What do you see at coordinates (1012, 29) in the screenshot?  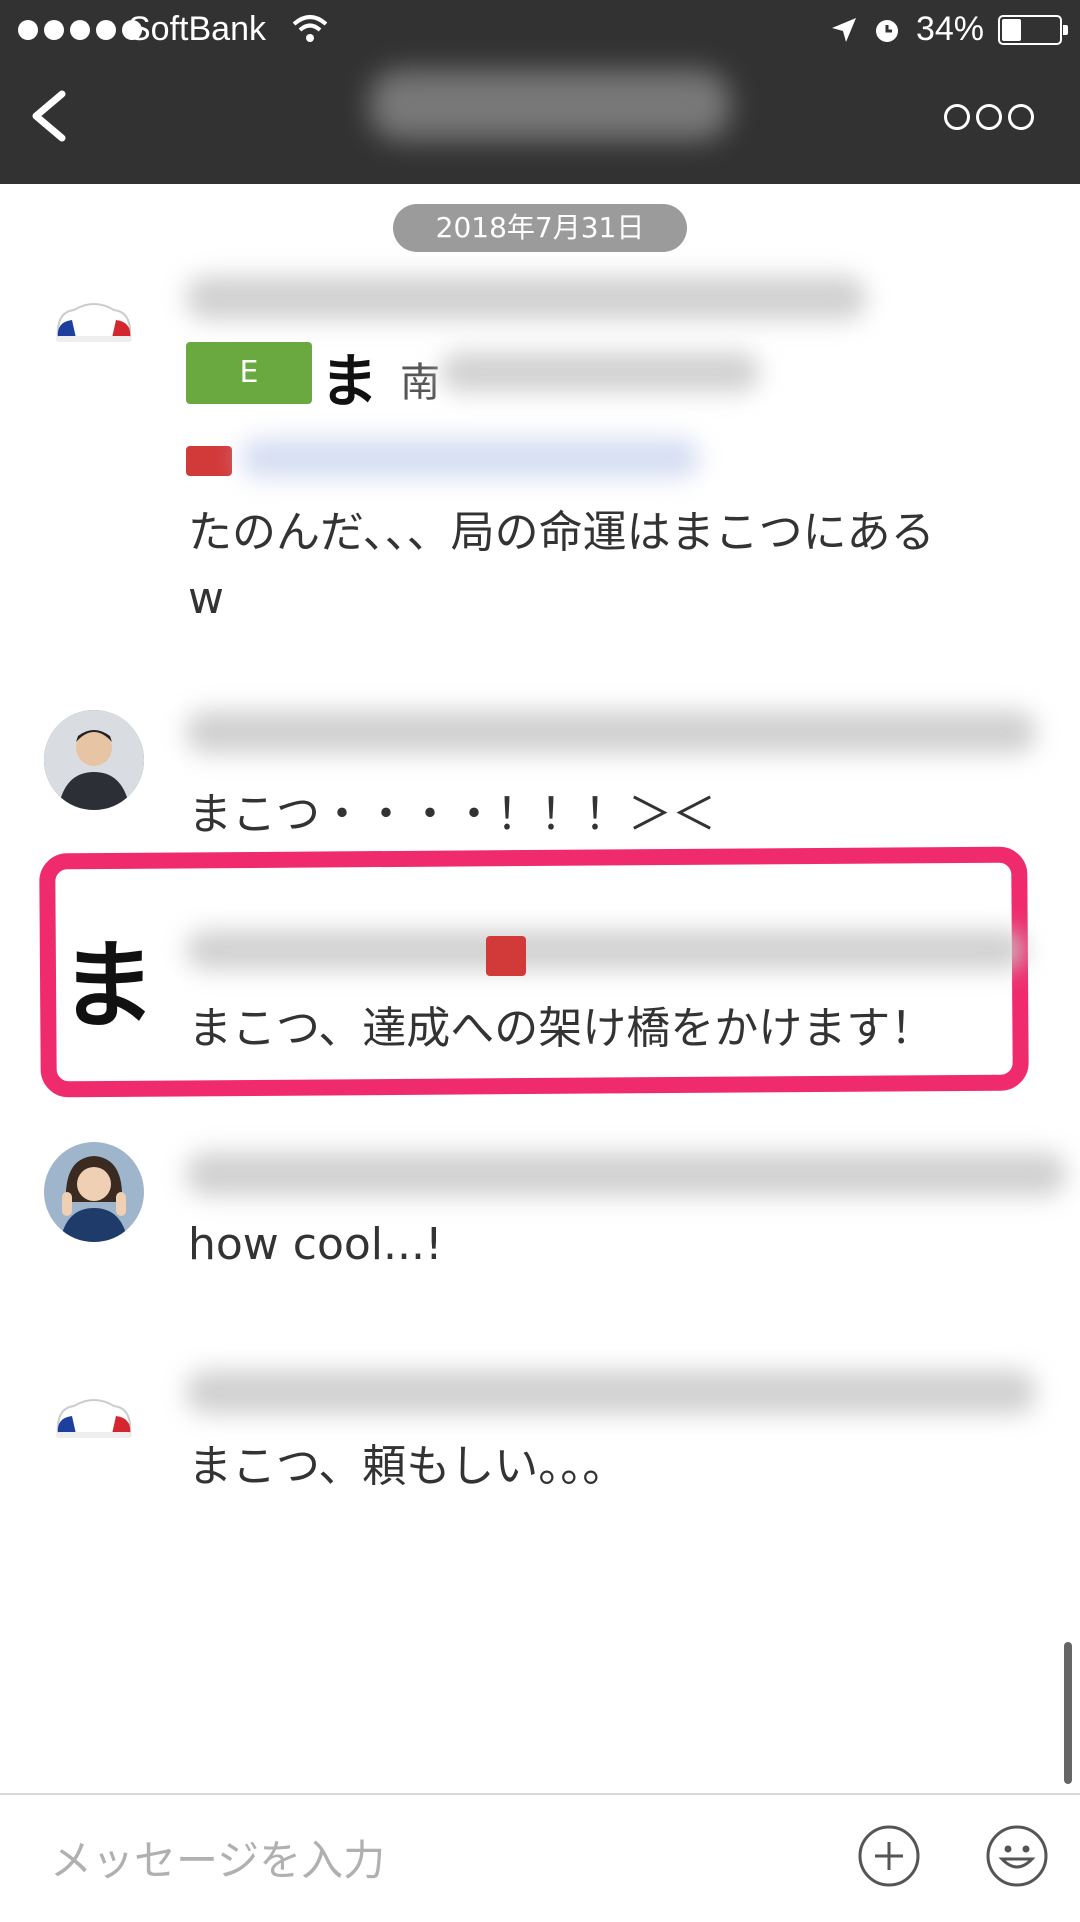 I see `battery-fill` at bounding box center [1012, 29].